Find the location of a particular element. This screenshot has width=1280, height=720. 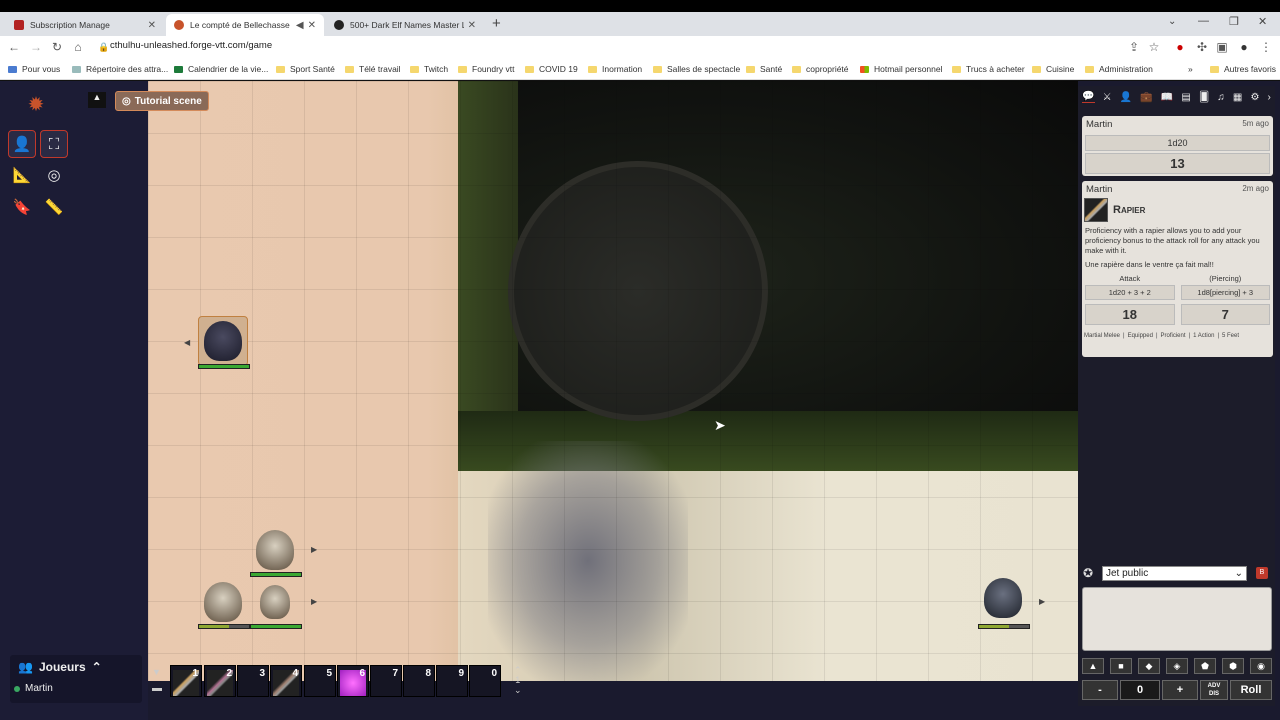

bookmark-folder: Salles de spectacle is located at coordinates (696, 69).